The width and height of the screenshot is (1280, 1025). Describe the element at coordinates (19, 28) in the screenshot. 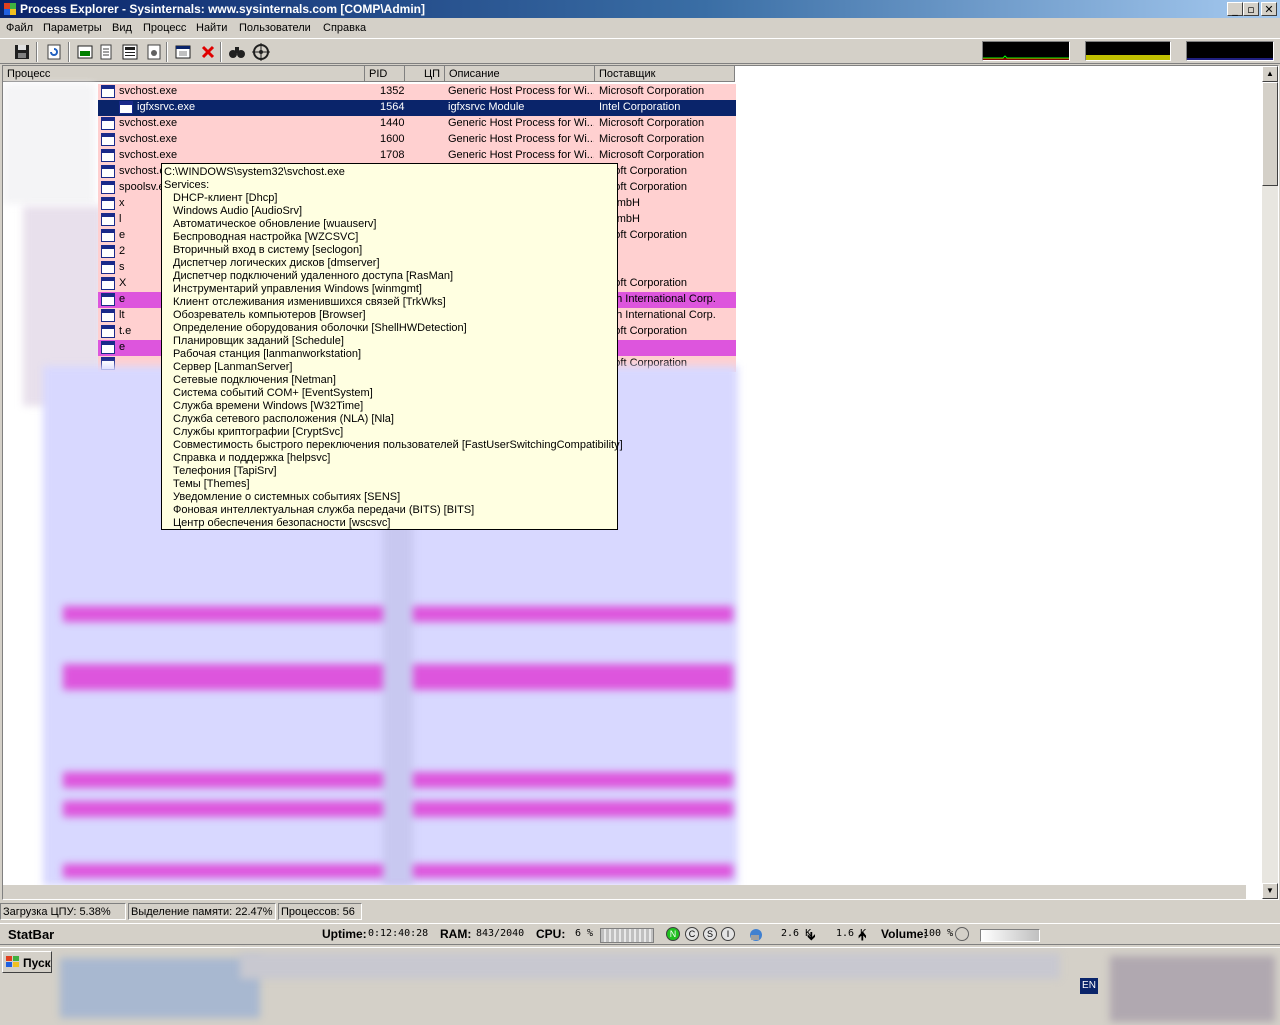

I see `menu-file: Файл` at that location.